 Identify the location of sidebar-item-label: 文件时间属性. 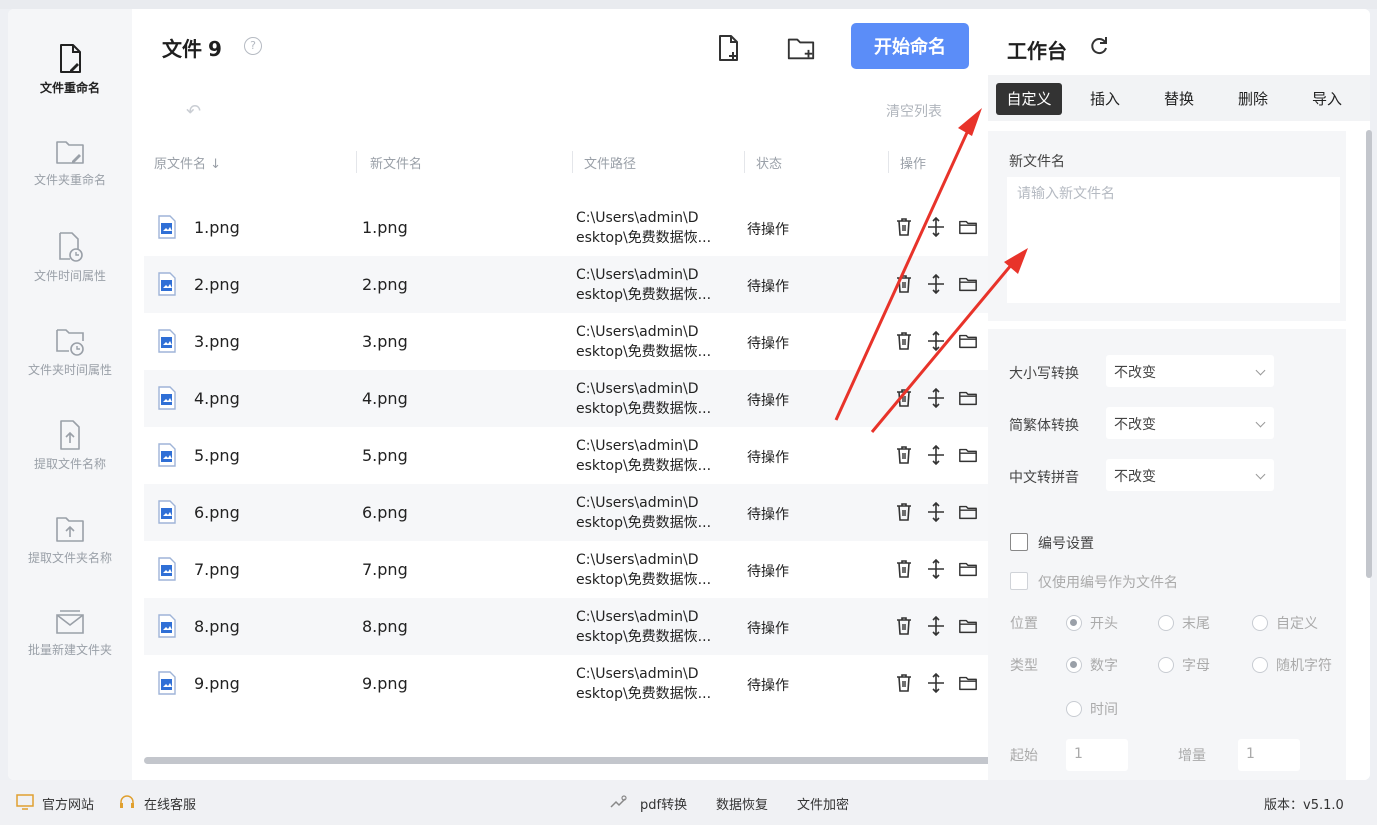
(69, 276).